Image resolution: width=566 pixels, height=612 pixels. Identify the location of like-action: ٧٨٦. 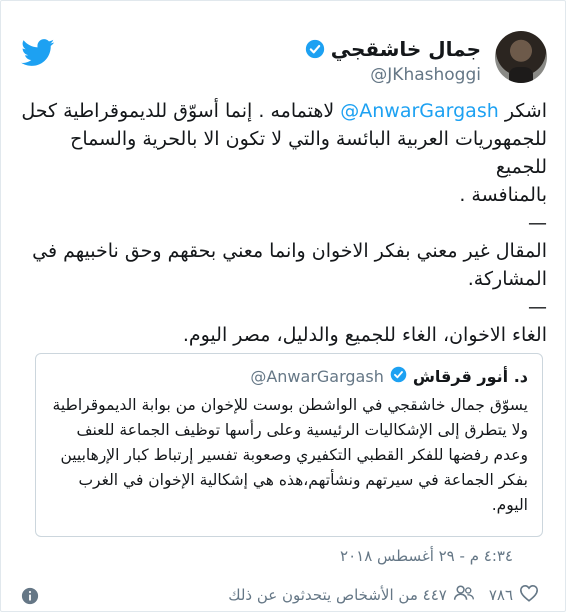
(514, 595).